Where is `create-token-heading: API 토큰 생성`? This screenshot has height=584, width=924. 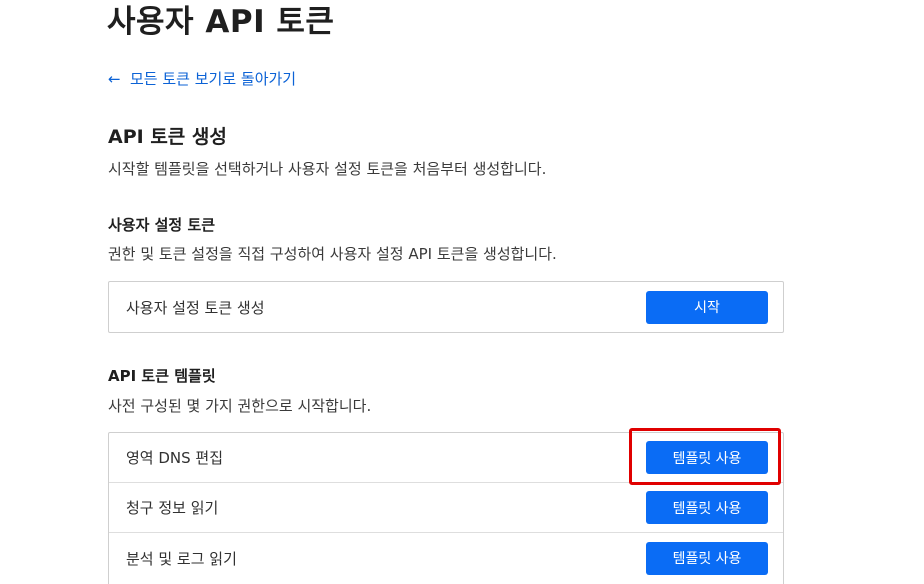 create-token-heading: API 토큰 생성 is located at coordinates (167, 137).